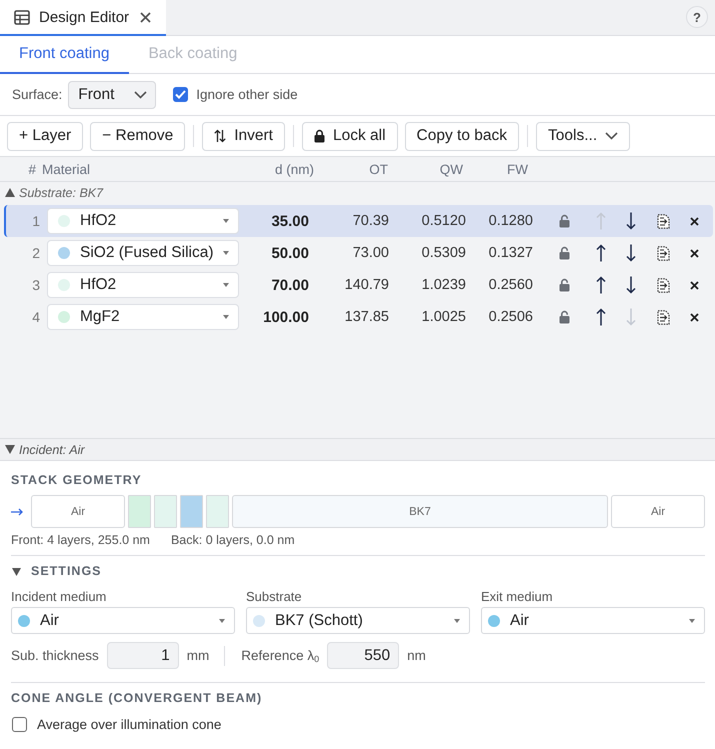 This screenshot has width=715, height=749. What do you see at coordinates (129, 724) in the screenshot?
I see `checkbox-label: Average over illumination cone` at bounding box center [129, 724].